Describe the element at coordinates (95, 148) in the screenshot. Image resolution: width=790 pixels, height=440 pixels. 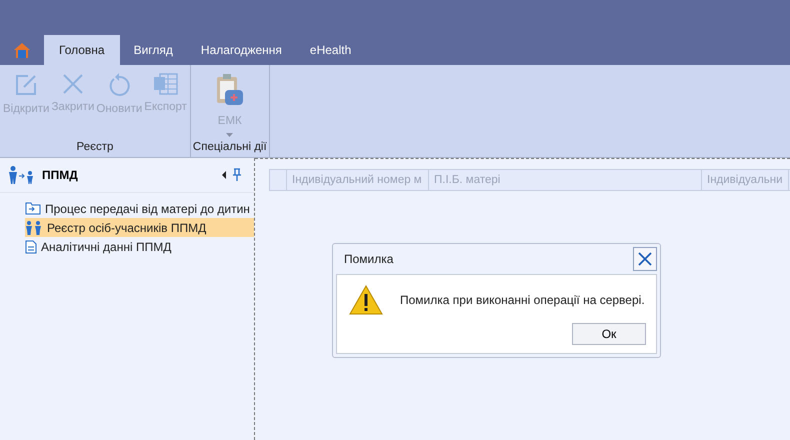
I see `ribbon-group-label: Реєстр` at that location.